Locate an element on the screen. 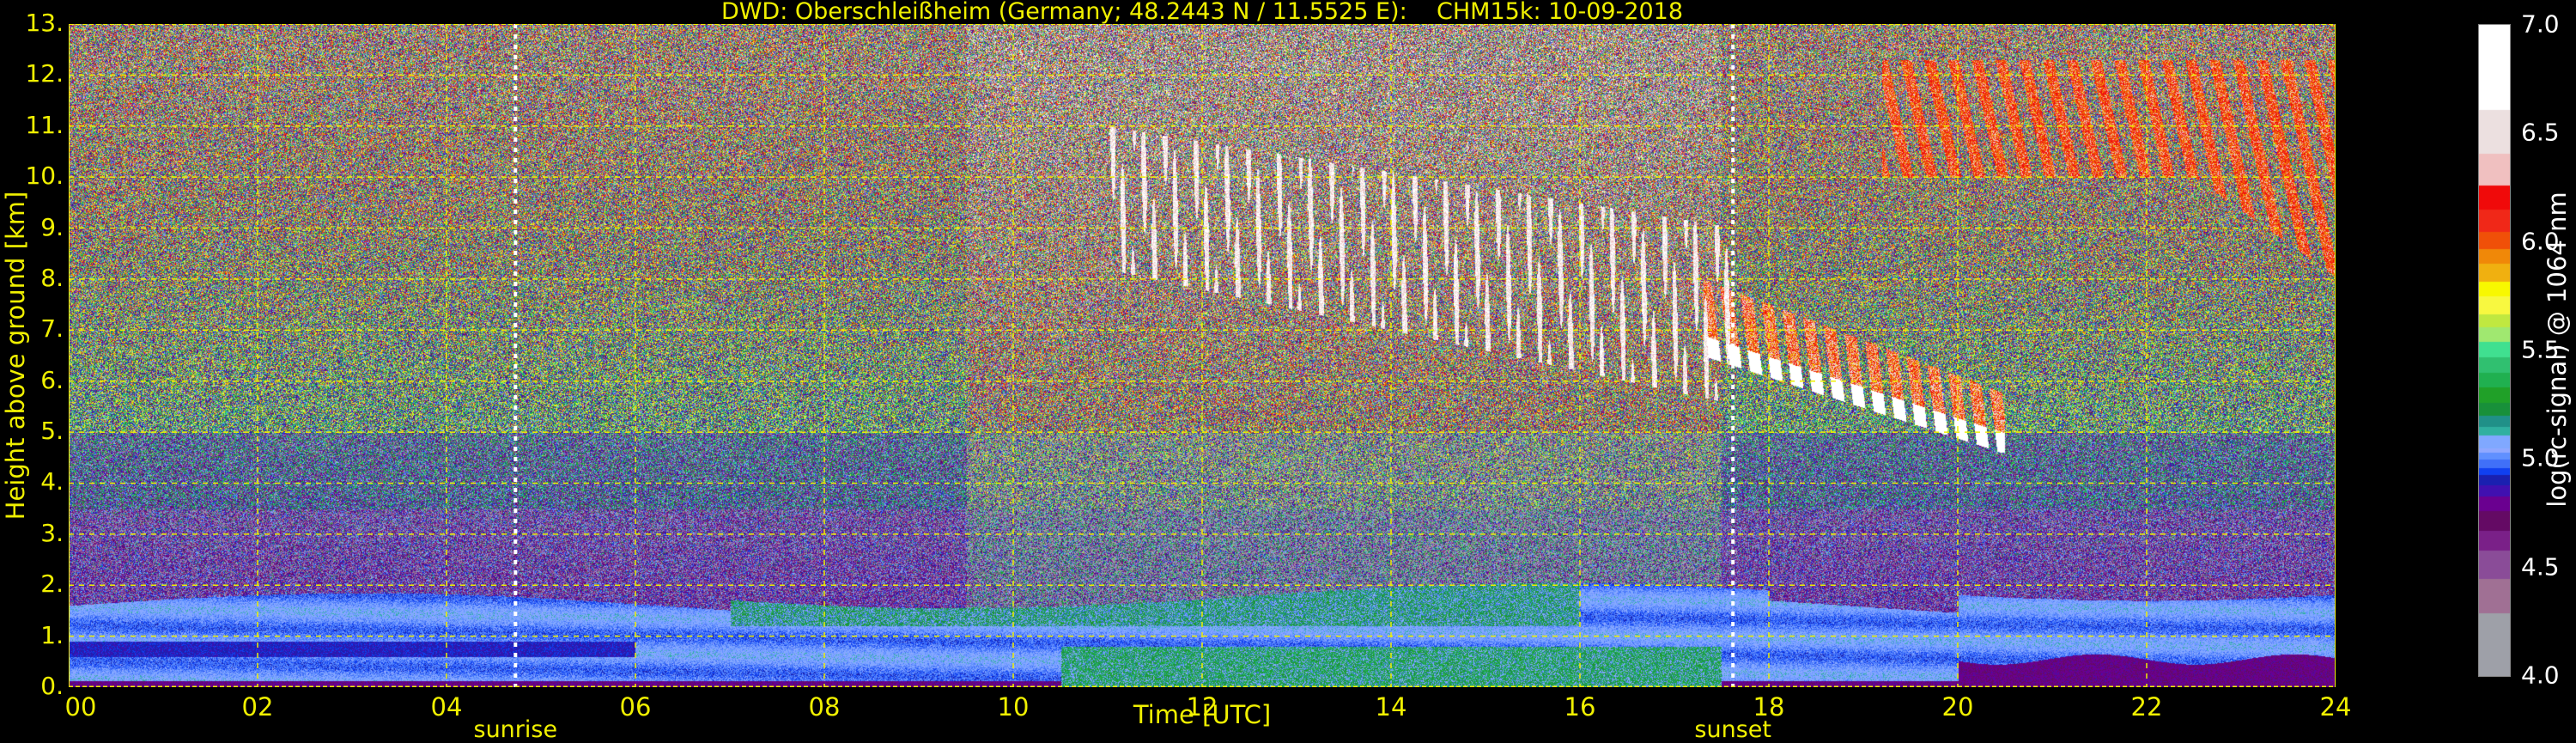 Image resolution: width=2576 pixels, height=743 pixels. y-tick-label: 10. is located at coordinates (44, 176).